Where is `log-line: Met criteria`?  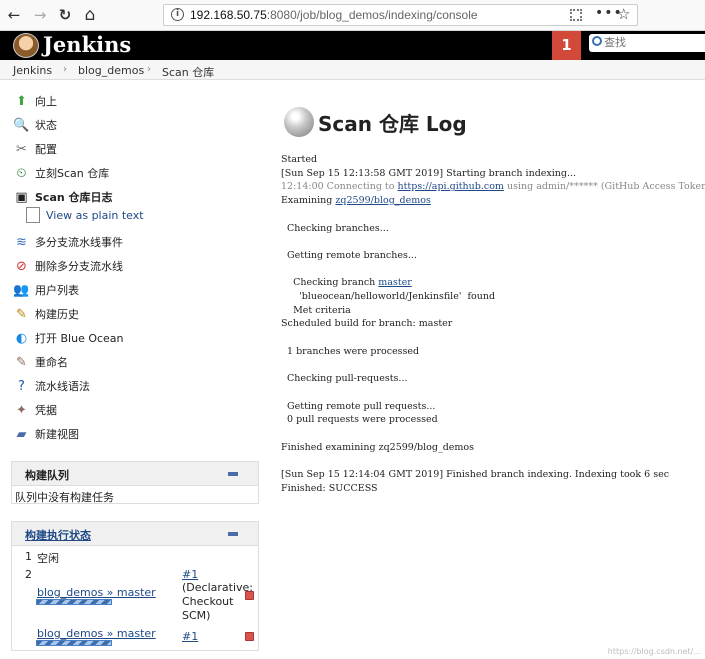 log-line: Met criteria is located at coordinates (316, 310).